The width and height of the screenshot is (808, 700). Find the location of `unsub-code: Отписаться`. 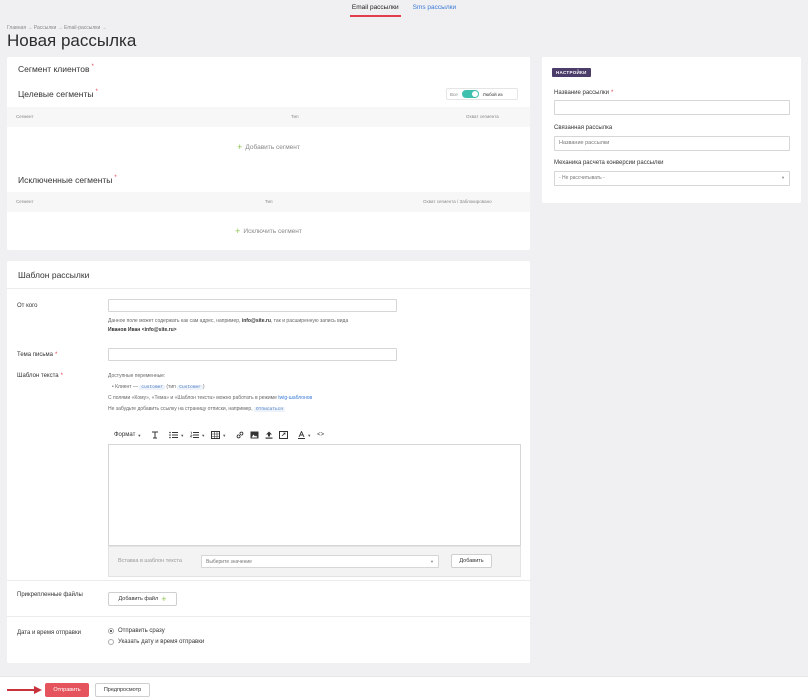

unsub-code: Отписаться is located at coordinates (270, 409).